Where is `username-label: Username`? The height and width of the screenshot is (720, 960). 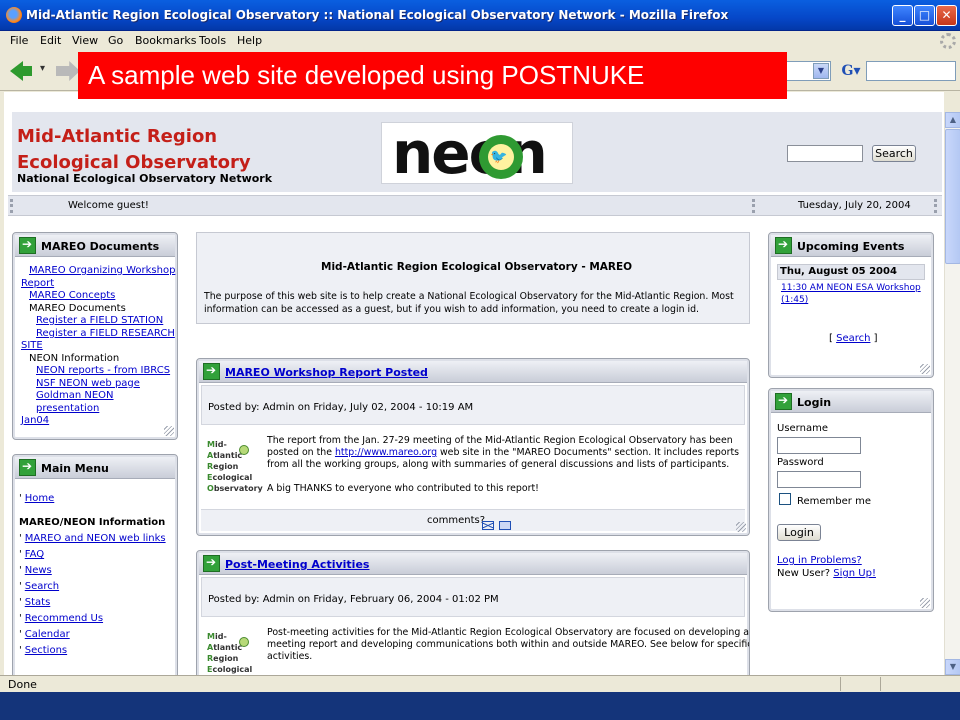
username-label: Username is located at coordinates (802, 428).